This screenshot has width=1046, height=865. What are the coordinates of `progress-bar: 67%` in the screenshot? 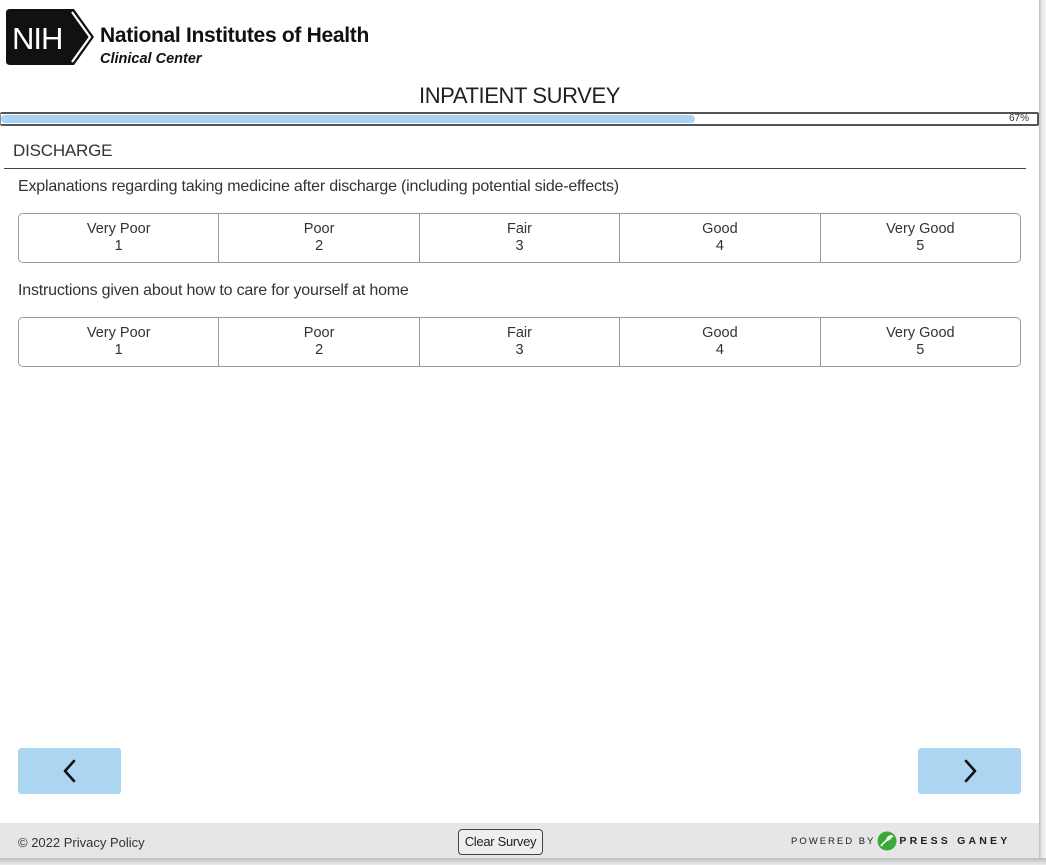 It's located at (519, 119).